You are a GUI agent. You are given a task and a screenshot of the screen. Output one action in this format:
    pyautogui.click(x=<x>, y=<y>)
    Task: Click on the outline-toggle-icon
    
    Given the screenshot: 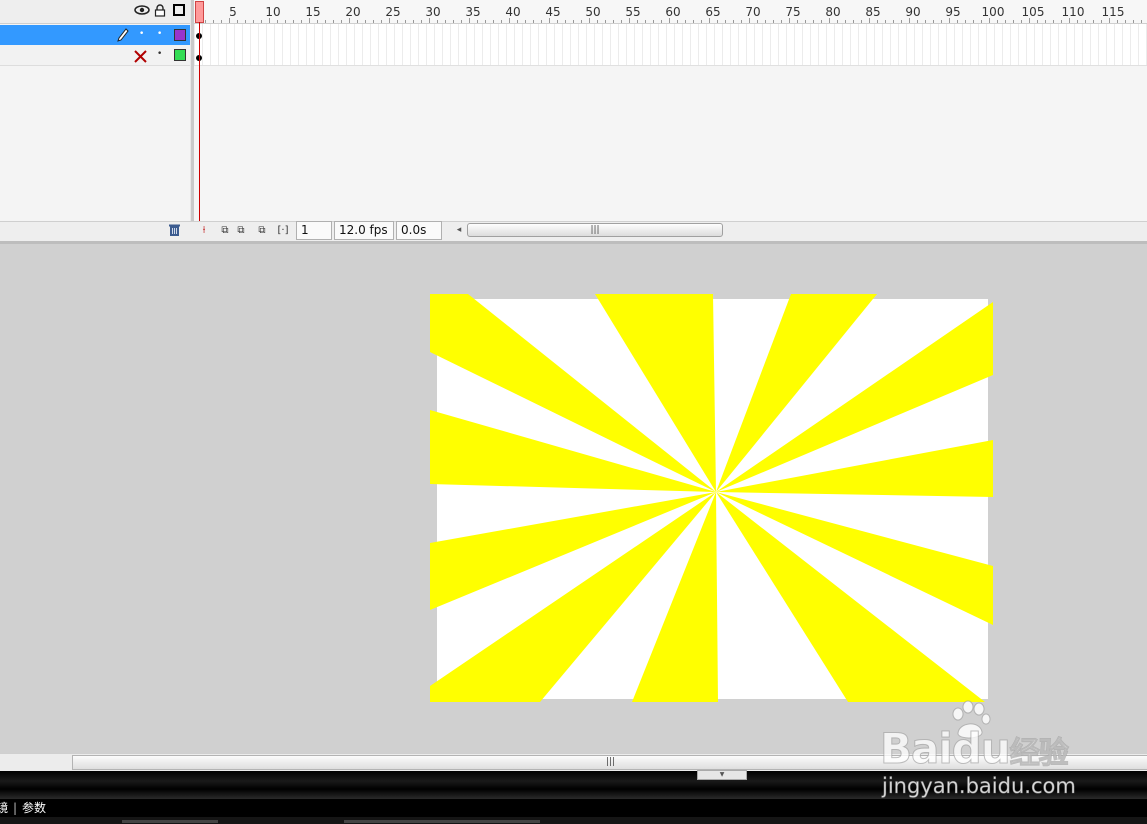 What is the action you would take?
    pyautogui.click(x=179, y=11)
    